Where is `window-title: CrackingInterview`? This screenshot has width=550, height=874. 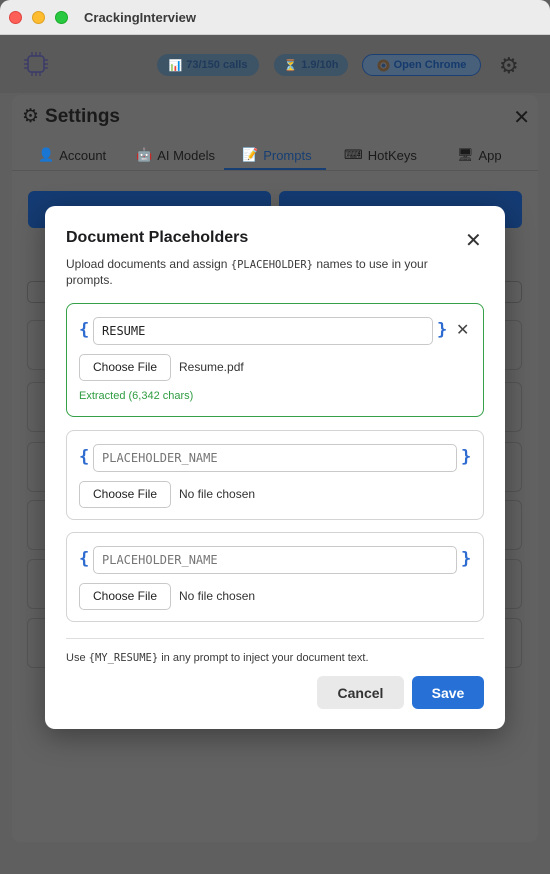
window-title: CrackingInterview is located at coordinates (140, 17).